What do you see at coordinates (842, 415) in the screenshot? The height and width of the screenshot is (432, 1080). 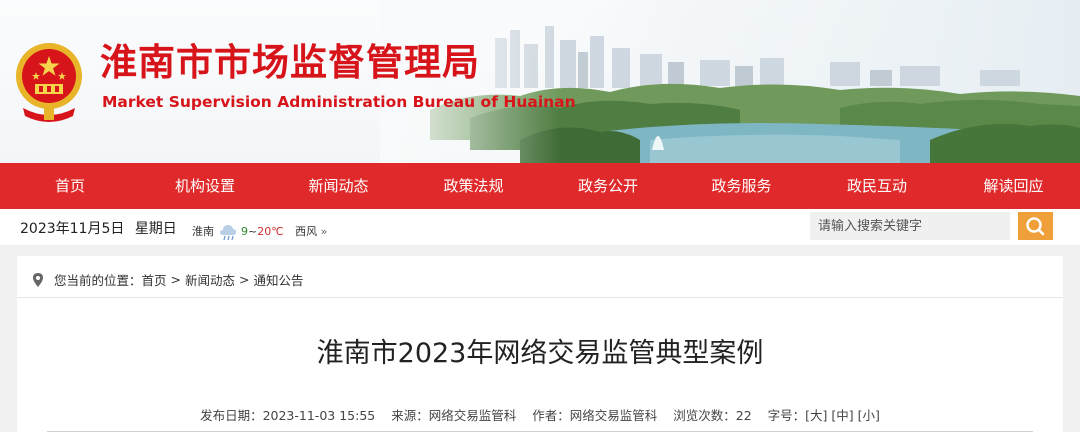 I see `font-medium-button: [中]` at bounding box center [842, 415].